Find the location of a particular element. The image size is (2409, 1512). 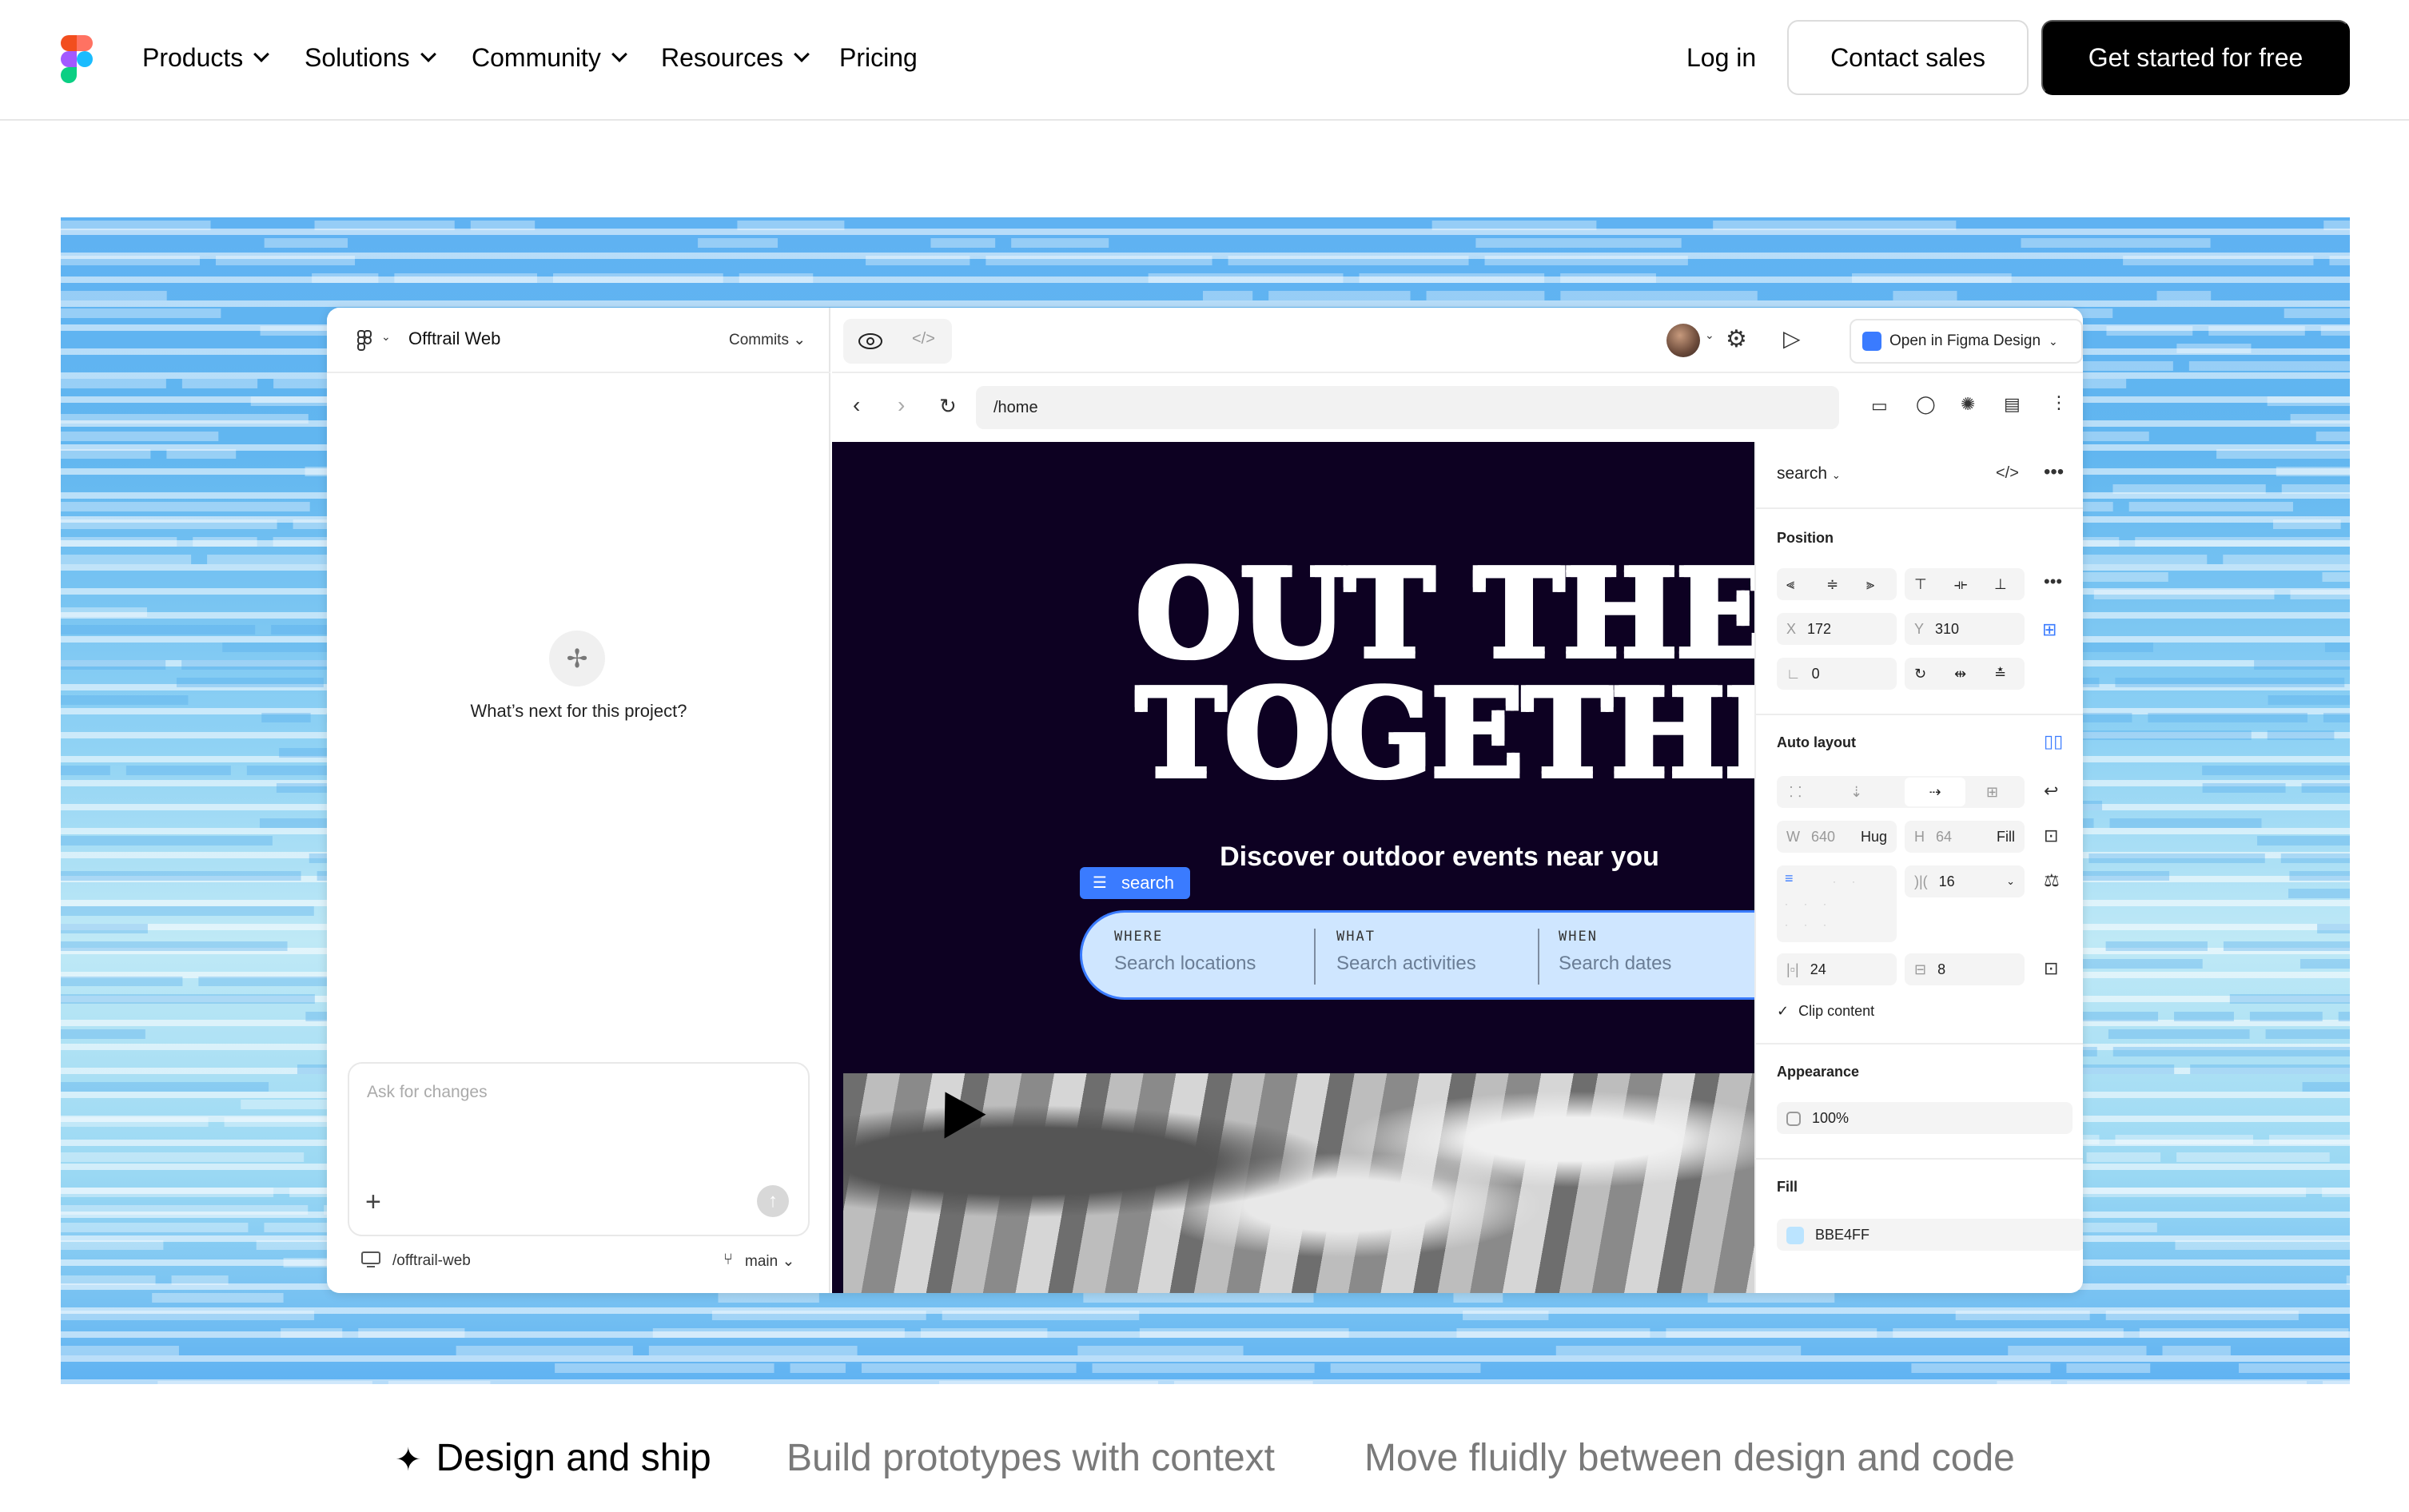

notes-icon: ▤ is located at coordinates (2012, 404).